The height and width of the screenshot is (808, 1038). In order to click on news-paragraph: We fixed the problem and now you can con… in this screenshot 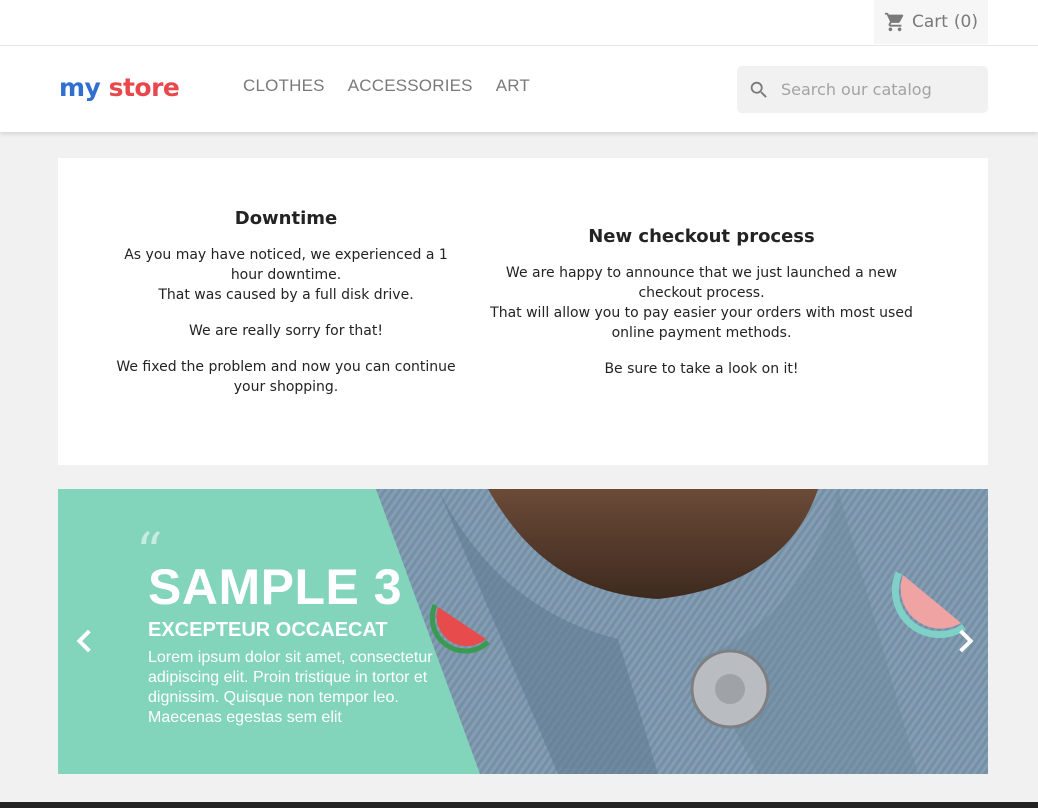, I will do `click(286, 377)`.